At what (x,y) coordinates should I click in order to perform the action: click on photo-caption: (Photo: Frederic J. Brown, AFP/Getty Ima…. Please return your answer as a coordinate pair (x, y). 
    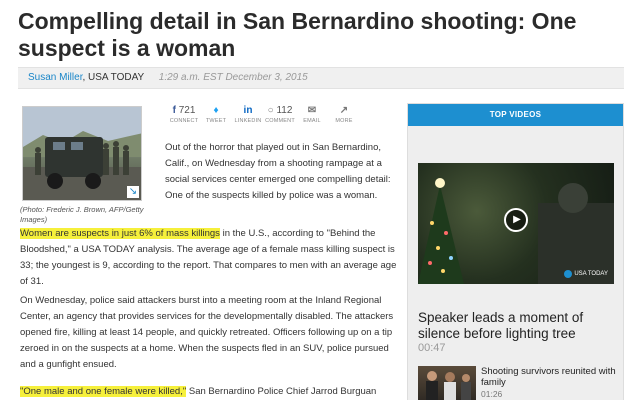
    Looking at the image, I should click on (82, 214).